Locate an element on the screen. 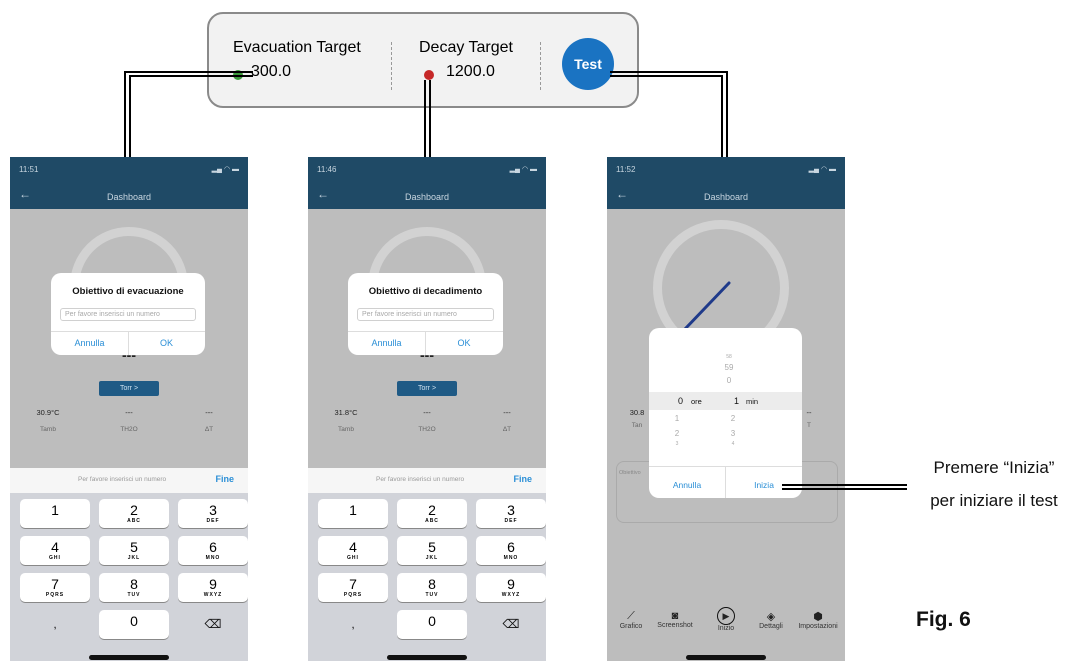 This screenshot has width=1077, height=662. picker-minute-item: 59 is located at coordinates (729, 367).